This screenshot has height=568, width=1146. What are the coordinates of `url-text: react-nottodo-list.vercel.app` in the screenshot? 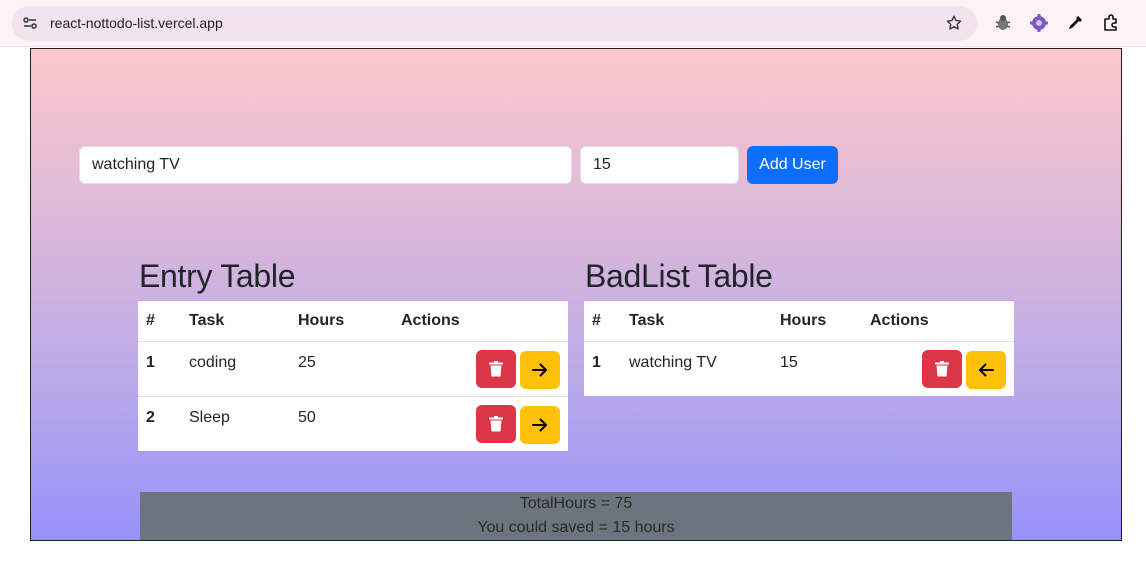 It's located at (136, 23).